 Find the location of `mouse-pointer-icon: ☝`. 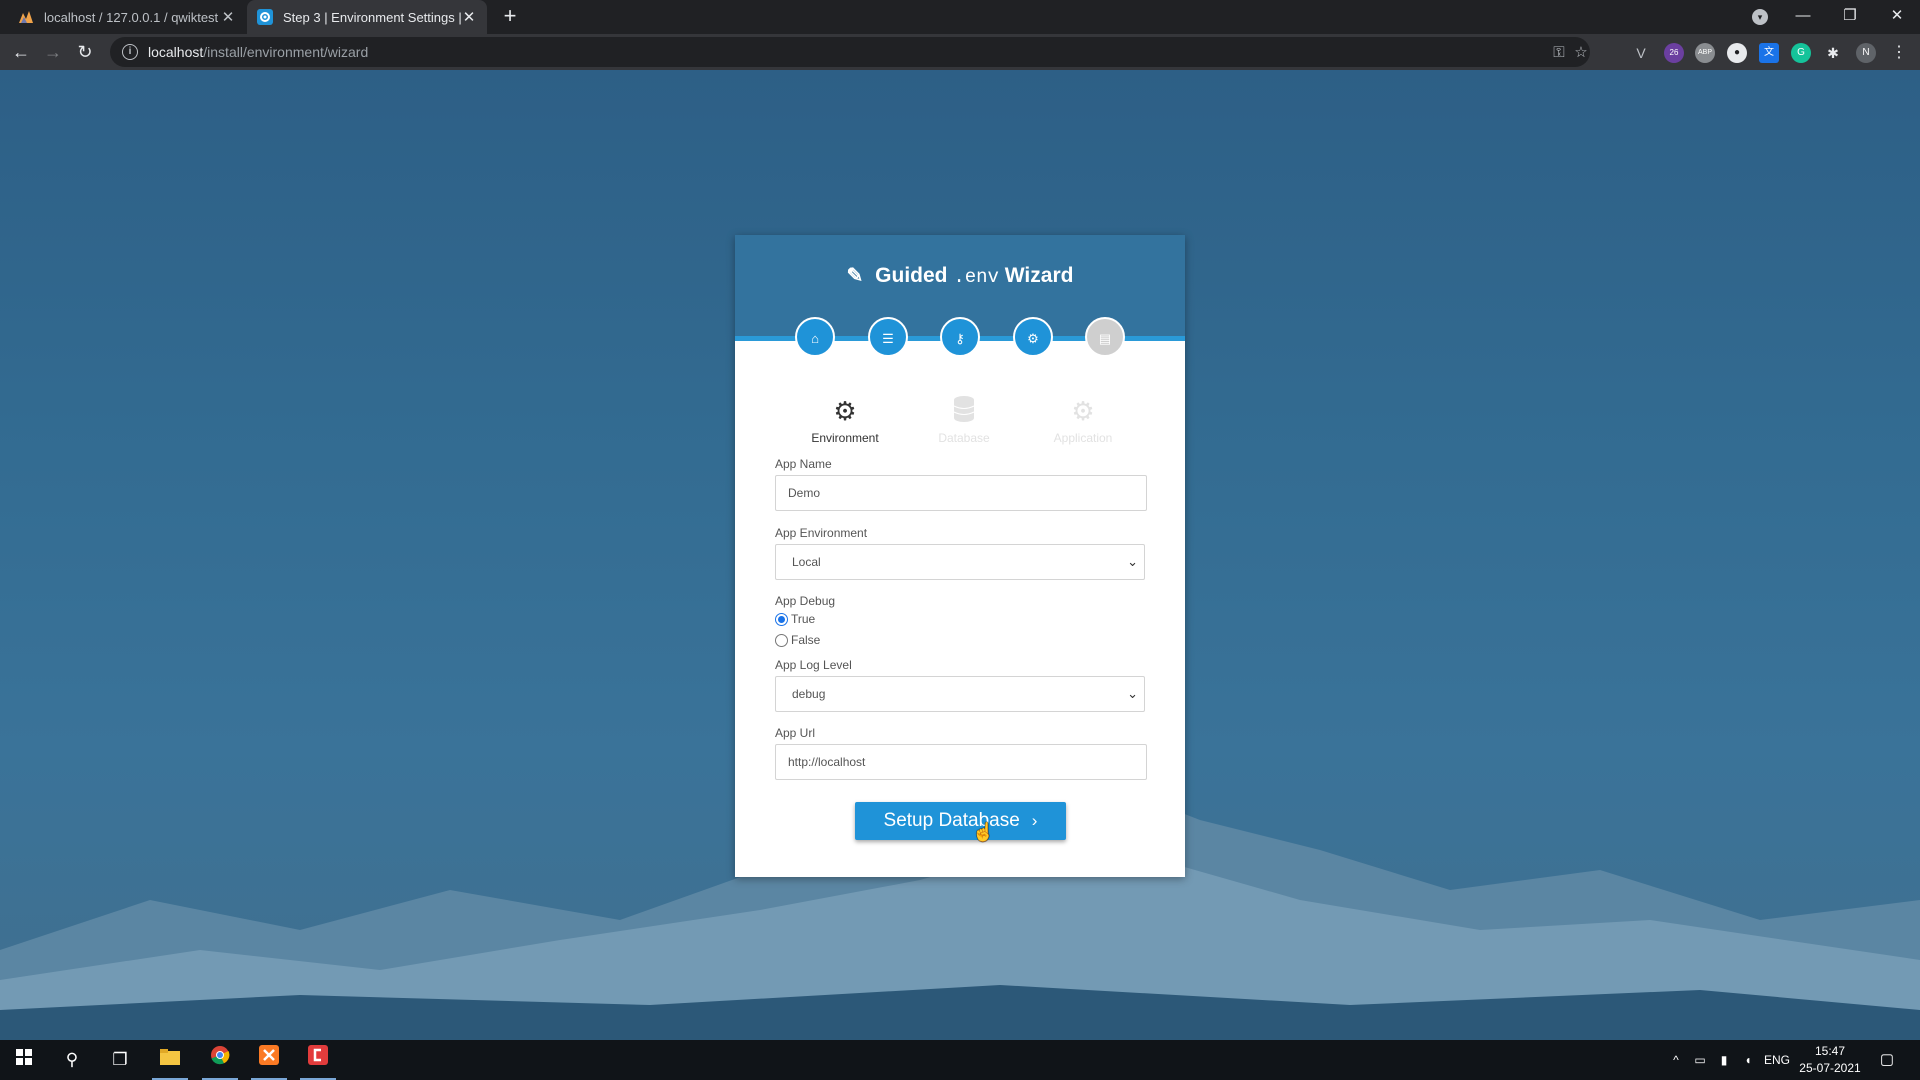

mouse-pointer-icon: ☝ is located at coordinates (983, 832).